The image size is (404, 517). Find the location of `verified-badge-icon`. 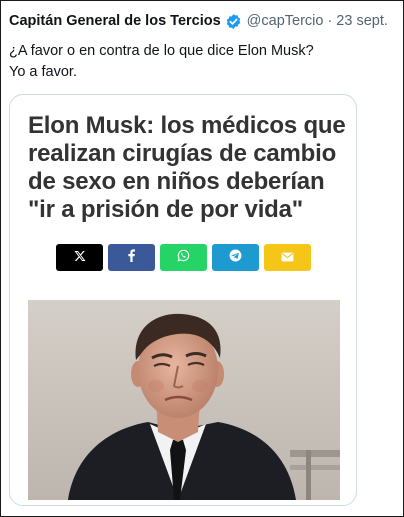

verified-badge-icon is located at coordinates (233, 21).